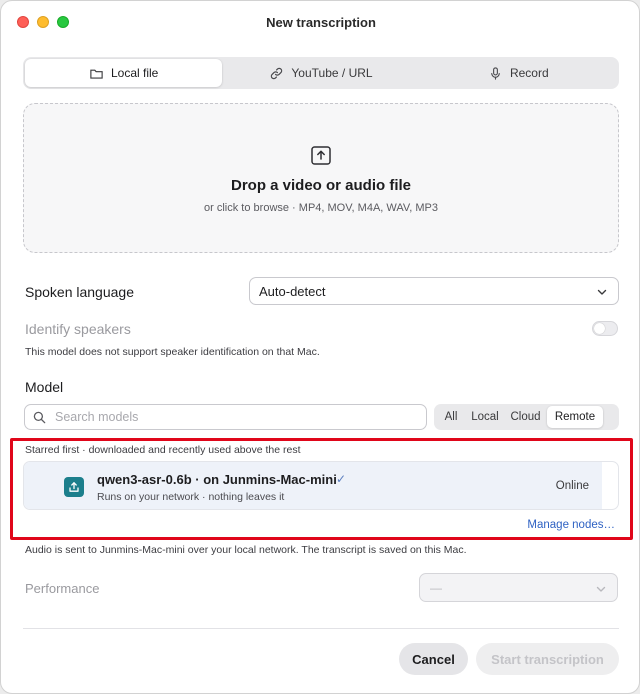 The width and height of the screenshot is (640, 694). Describe the element at coordinates (341, 479) in the screenshot. I see `checkmark-icon: ✓` at that location.